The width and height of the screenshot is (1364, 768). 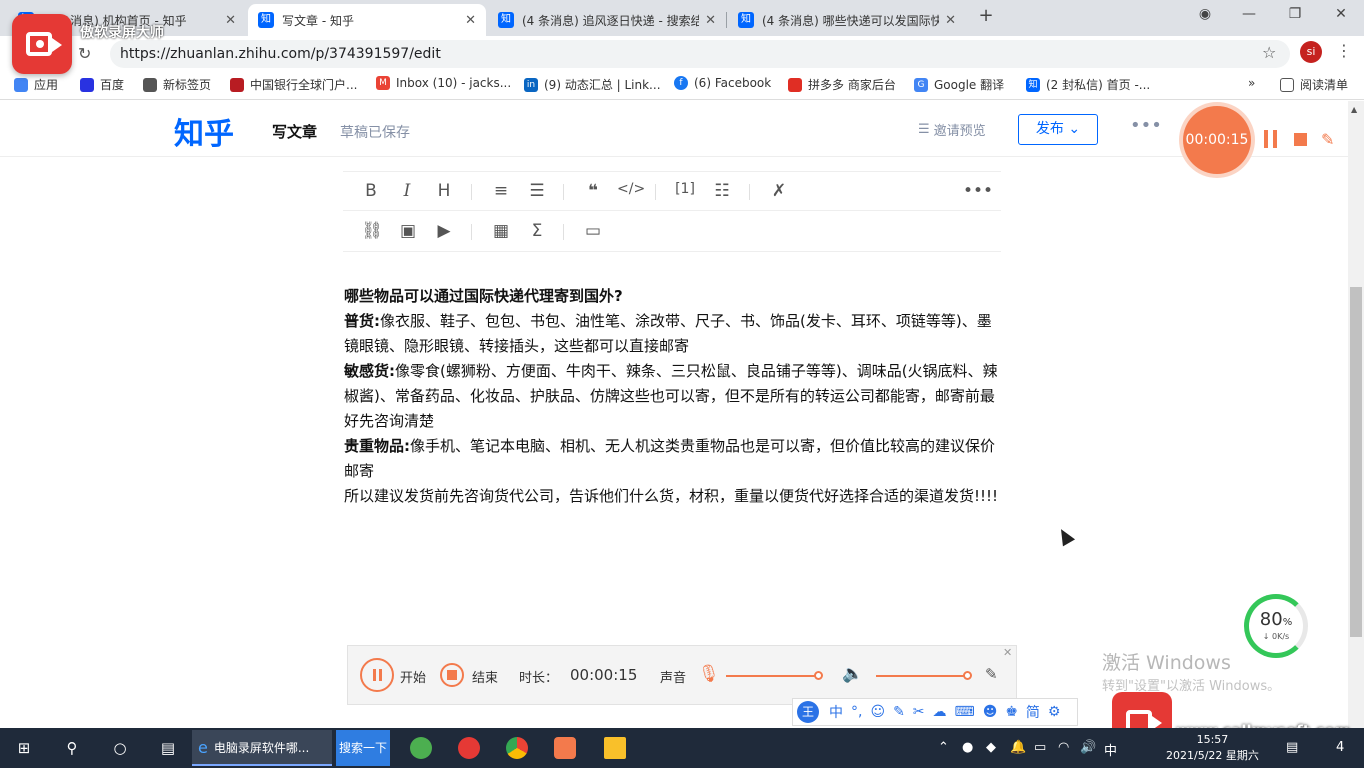 What do you see at coordinates (593, 191) in the screenshot?
I see `quote-icon: ❝` at bounding box center [593, 191].